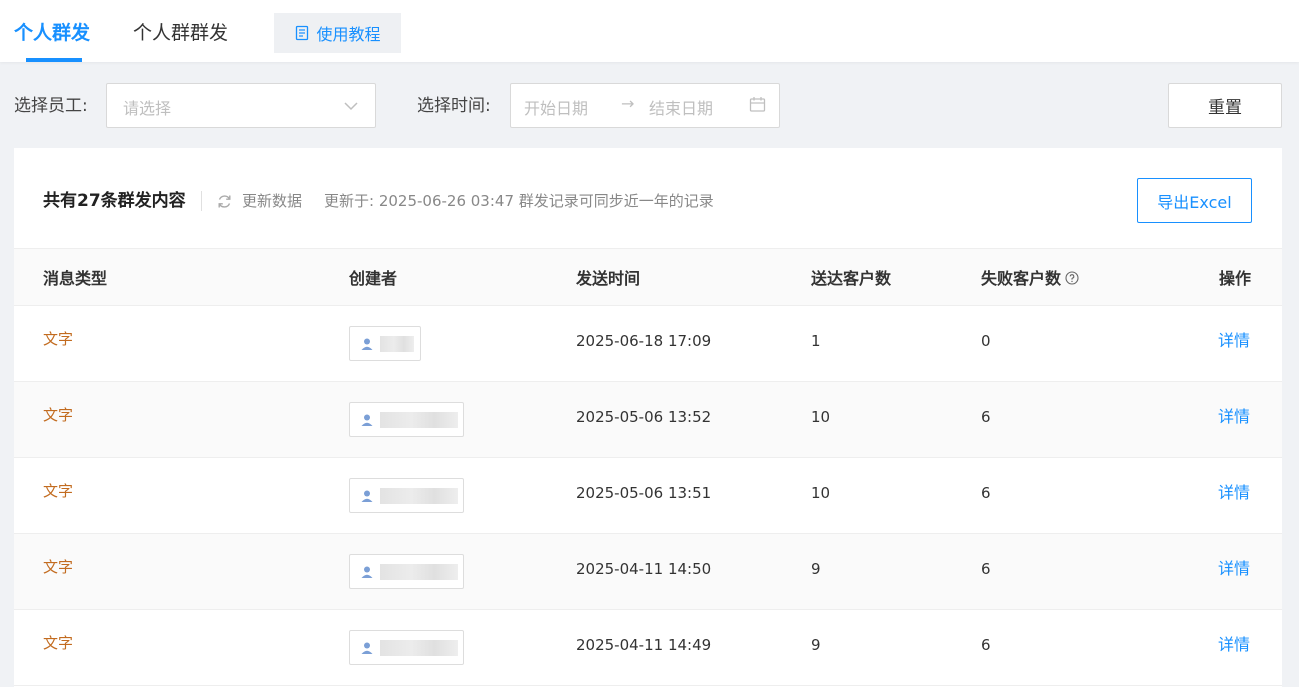 This screenshot has width=1299, height=687. I want to click on help-icon, so click(1072, 278).